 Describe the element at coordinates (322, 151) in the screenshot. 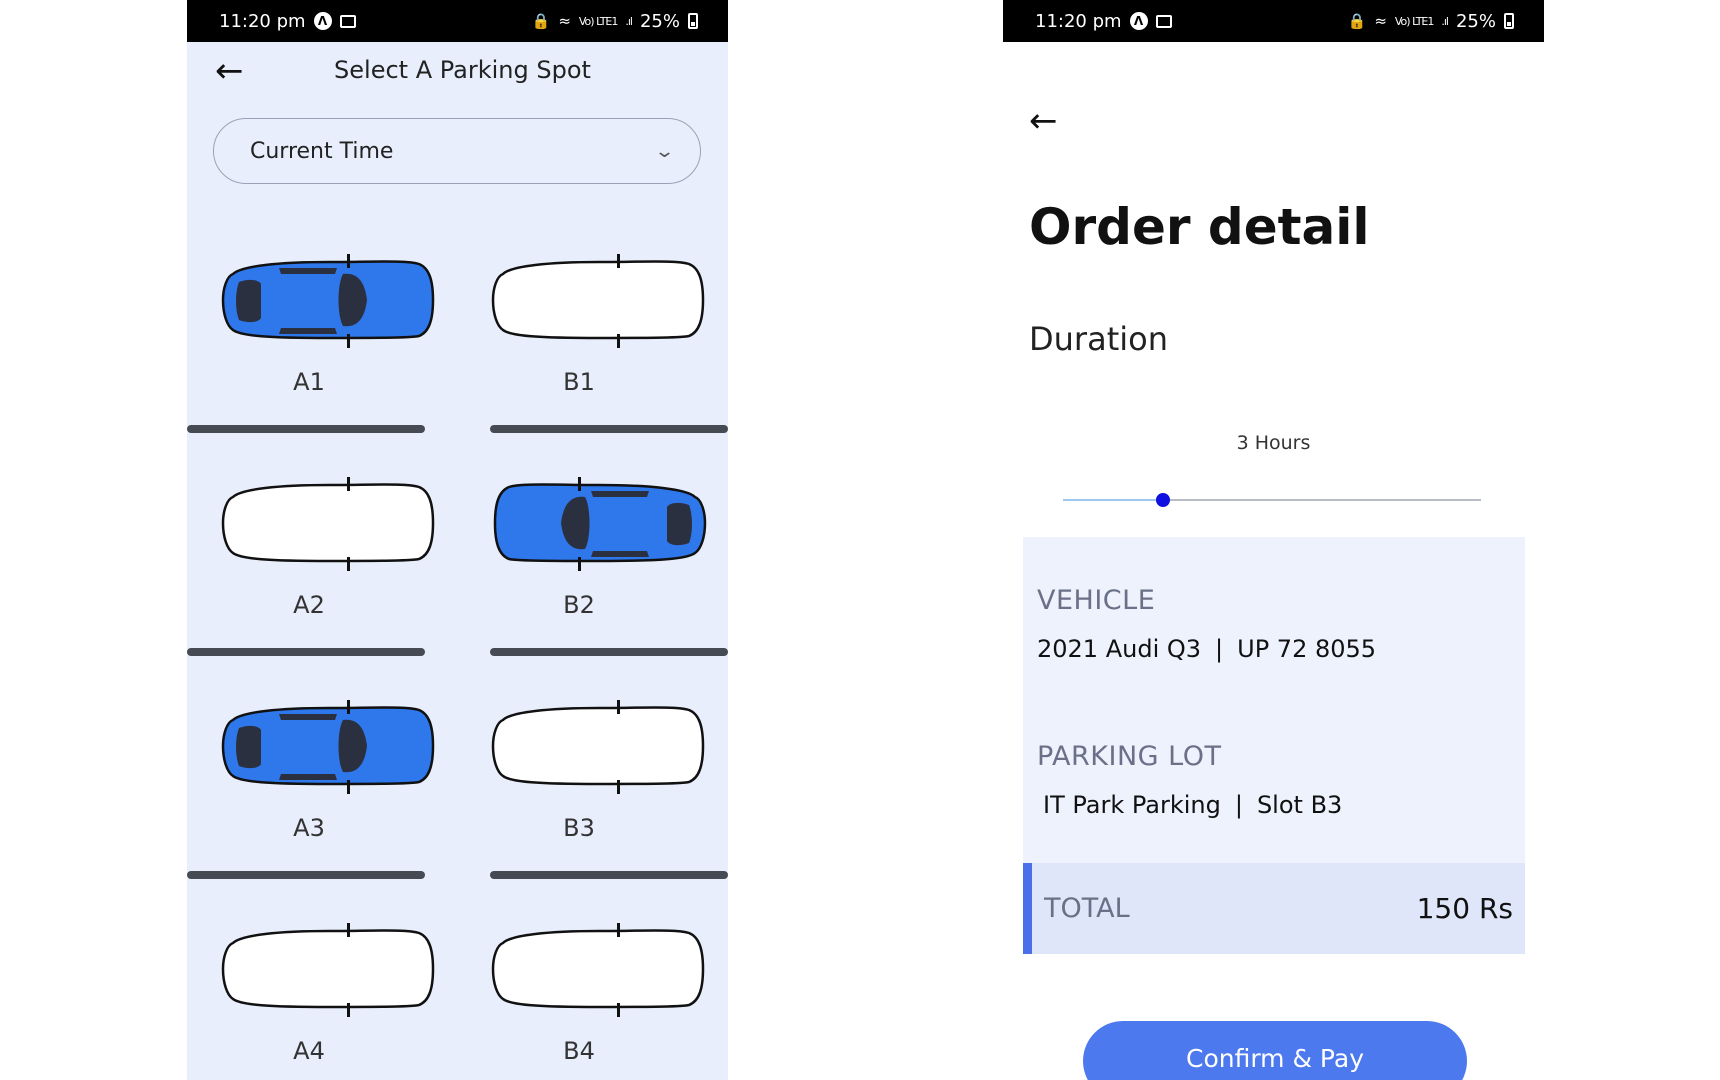

I see `time-select-value: Current Time` at that location.